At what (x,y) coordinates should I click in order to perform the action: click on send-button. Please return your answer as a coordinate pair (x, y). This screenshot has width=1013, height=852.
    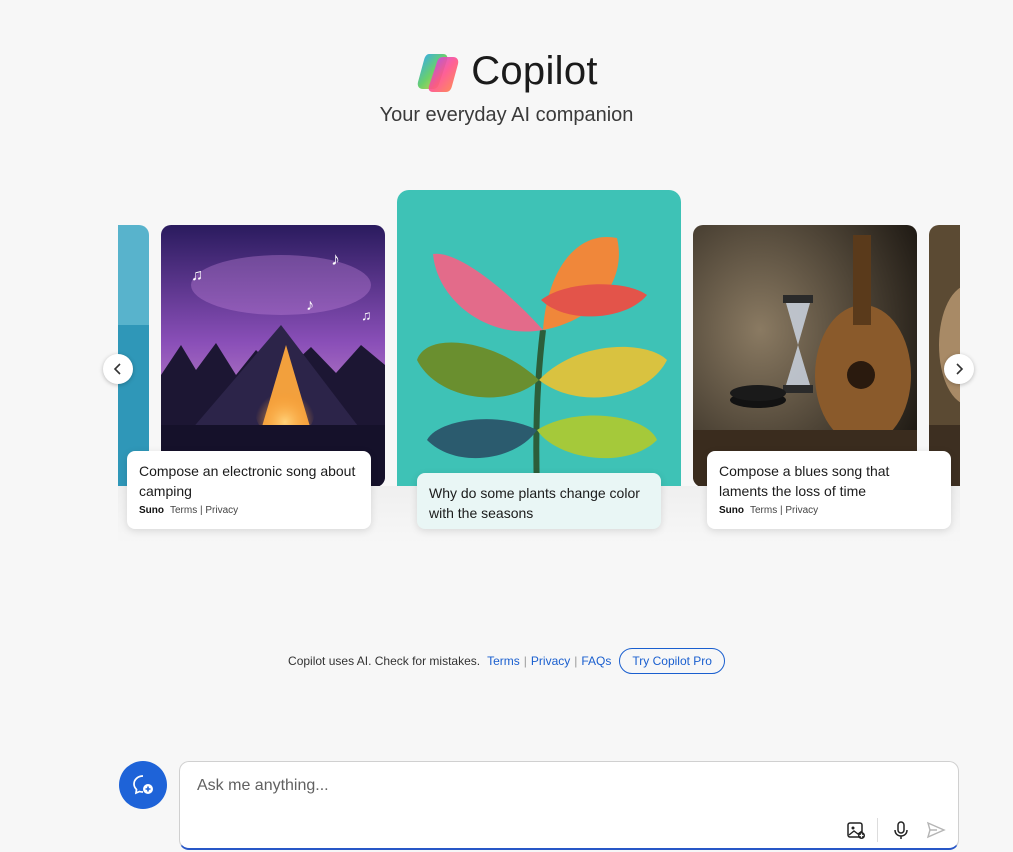
    Looking at the image, I should click on (936, 830).